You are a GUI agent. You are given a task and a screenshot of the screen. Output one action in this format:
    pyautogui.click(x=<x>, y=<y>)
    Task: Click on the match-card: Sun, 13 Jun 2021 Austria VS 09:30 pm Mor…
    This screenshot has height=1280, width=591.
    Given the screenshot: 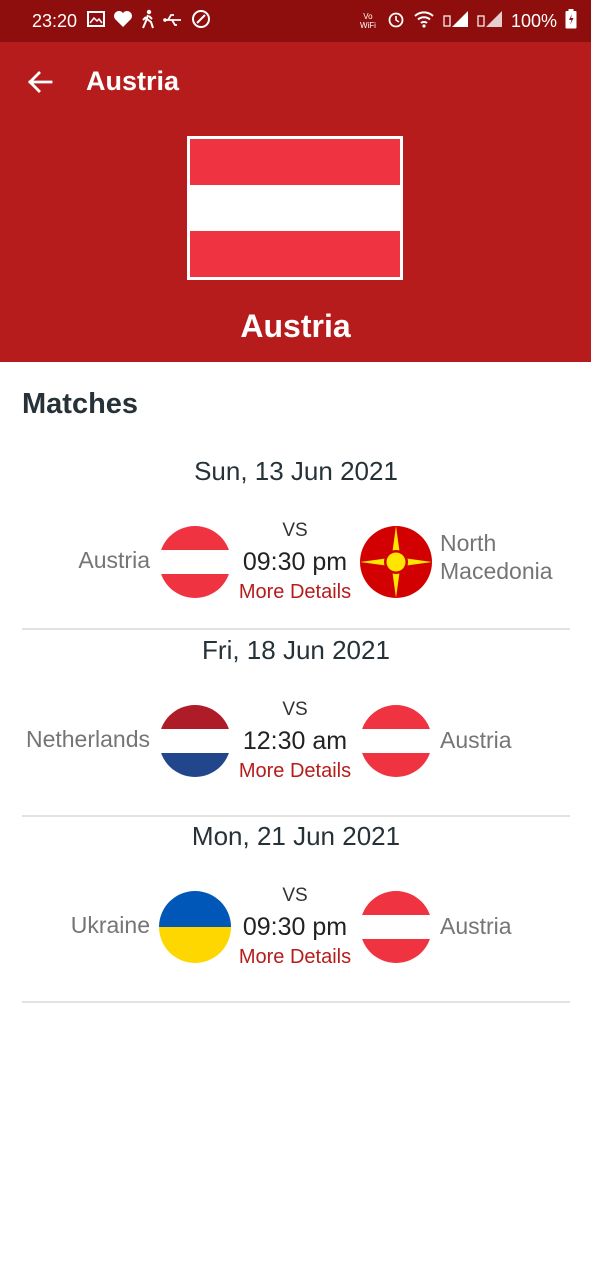 What is the action you would take?
    pyautogui.click(x=296, y=537)
    